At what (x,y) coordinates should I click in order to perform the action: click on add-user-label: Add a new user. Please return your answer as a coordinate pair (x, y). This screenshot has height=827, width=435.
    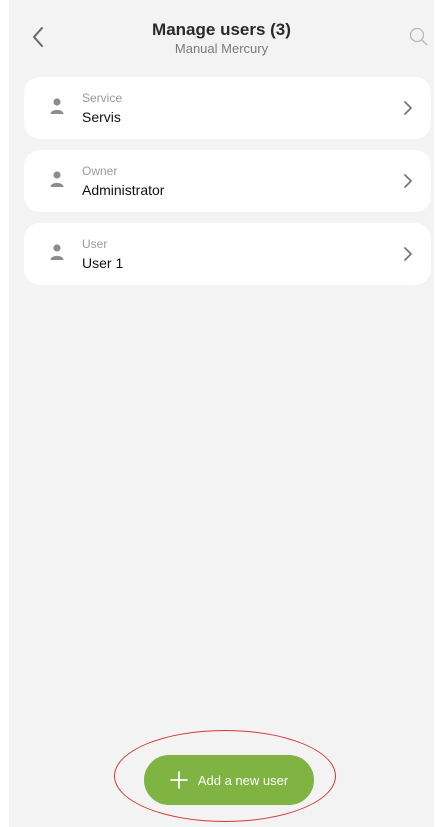
    Looking at the image, I should click on (243, 780).